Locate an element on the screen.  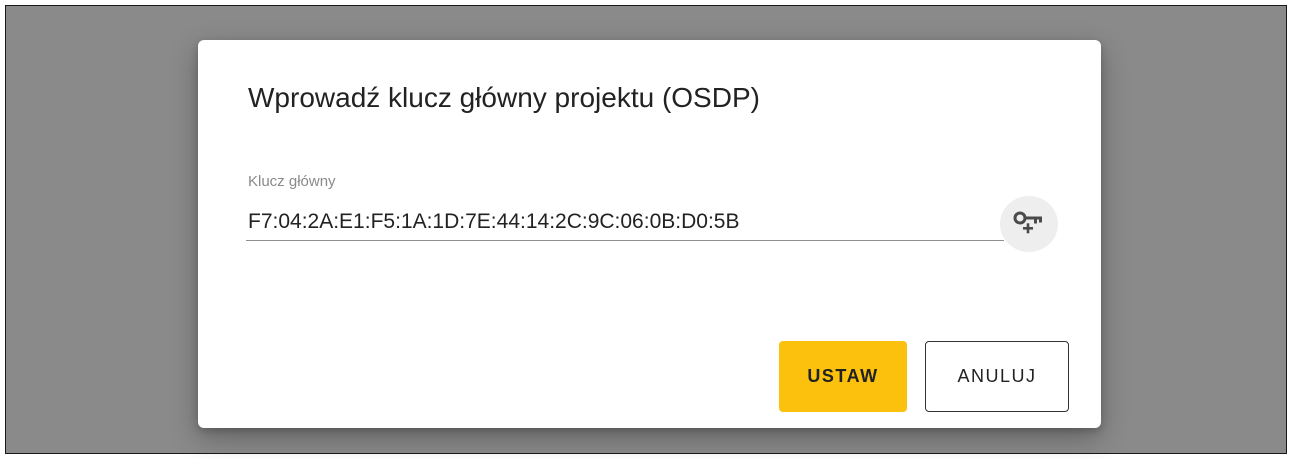
master-key-input is located at coordinates (625, 222).